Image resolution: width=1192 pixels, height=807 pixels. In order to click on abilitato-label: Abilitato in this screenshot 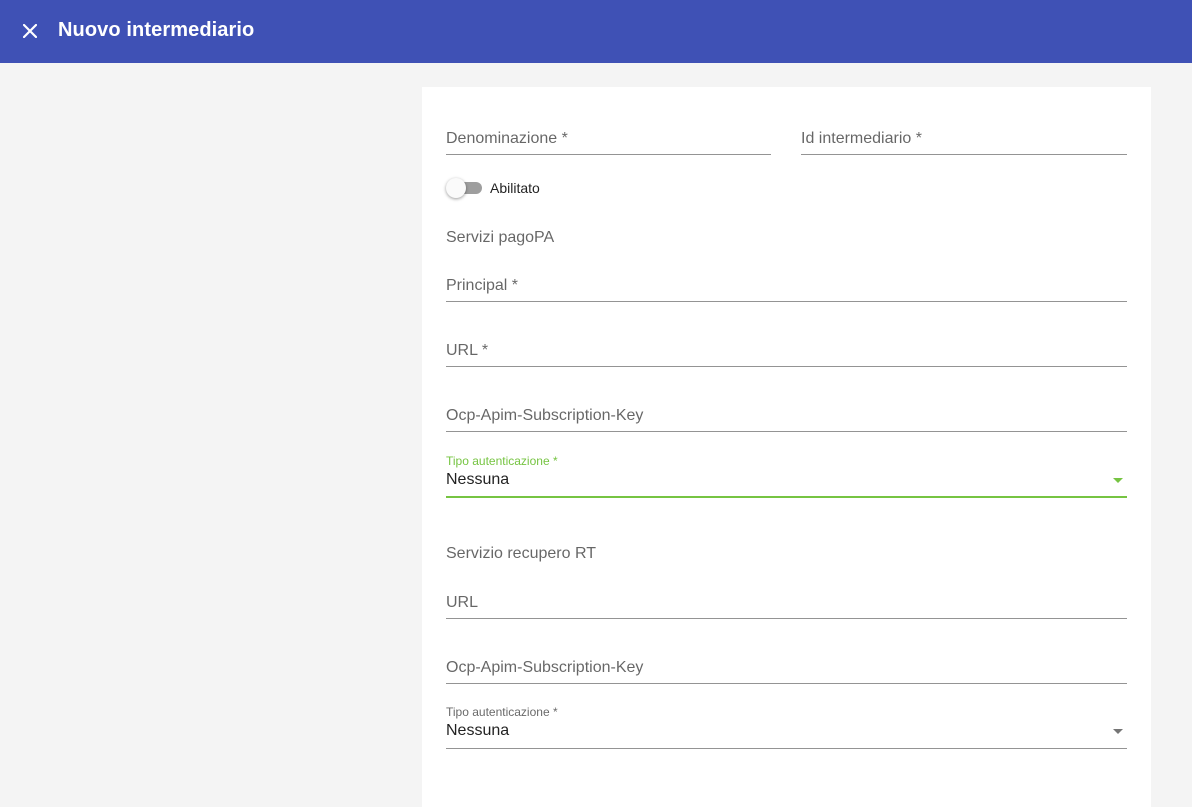, I will do `click(515, 188)`.